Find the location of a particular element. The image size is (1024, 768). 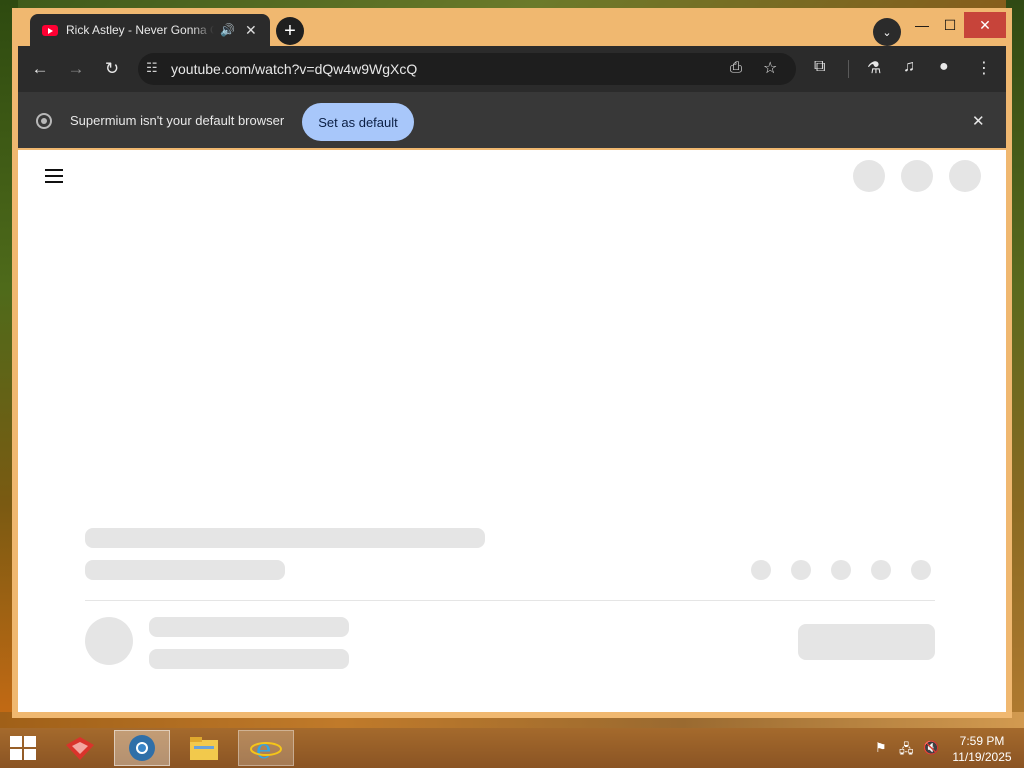

new-tab-button: + is located at coordinates (290, 31).